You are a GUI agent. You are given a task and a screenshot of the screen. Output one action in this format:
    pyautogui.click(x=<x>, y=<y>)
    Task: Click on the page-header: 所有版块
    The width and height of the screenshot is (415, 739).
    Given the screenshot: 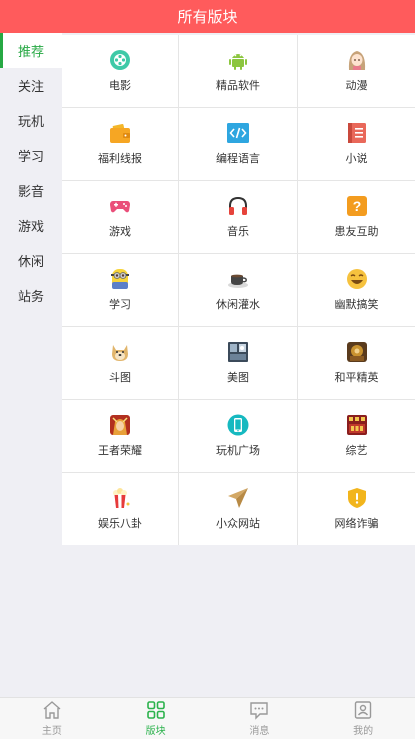 What is the action you would take?
    pyautogui.click(x=207, y=16)
    